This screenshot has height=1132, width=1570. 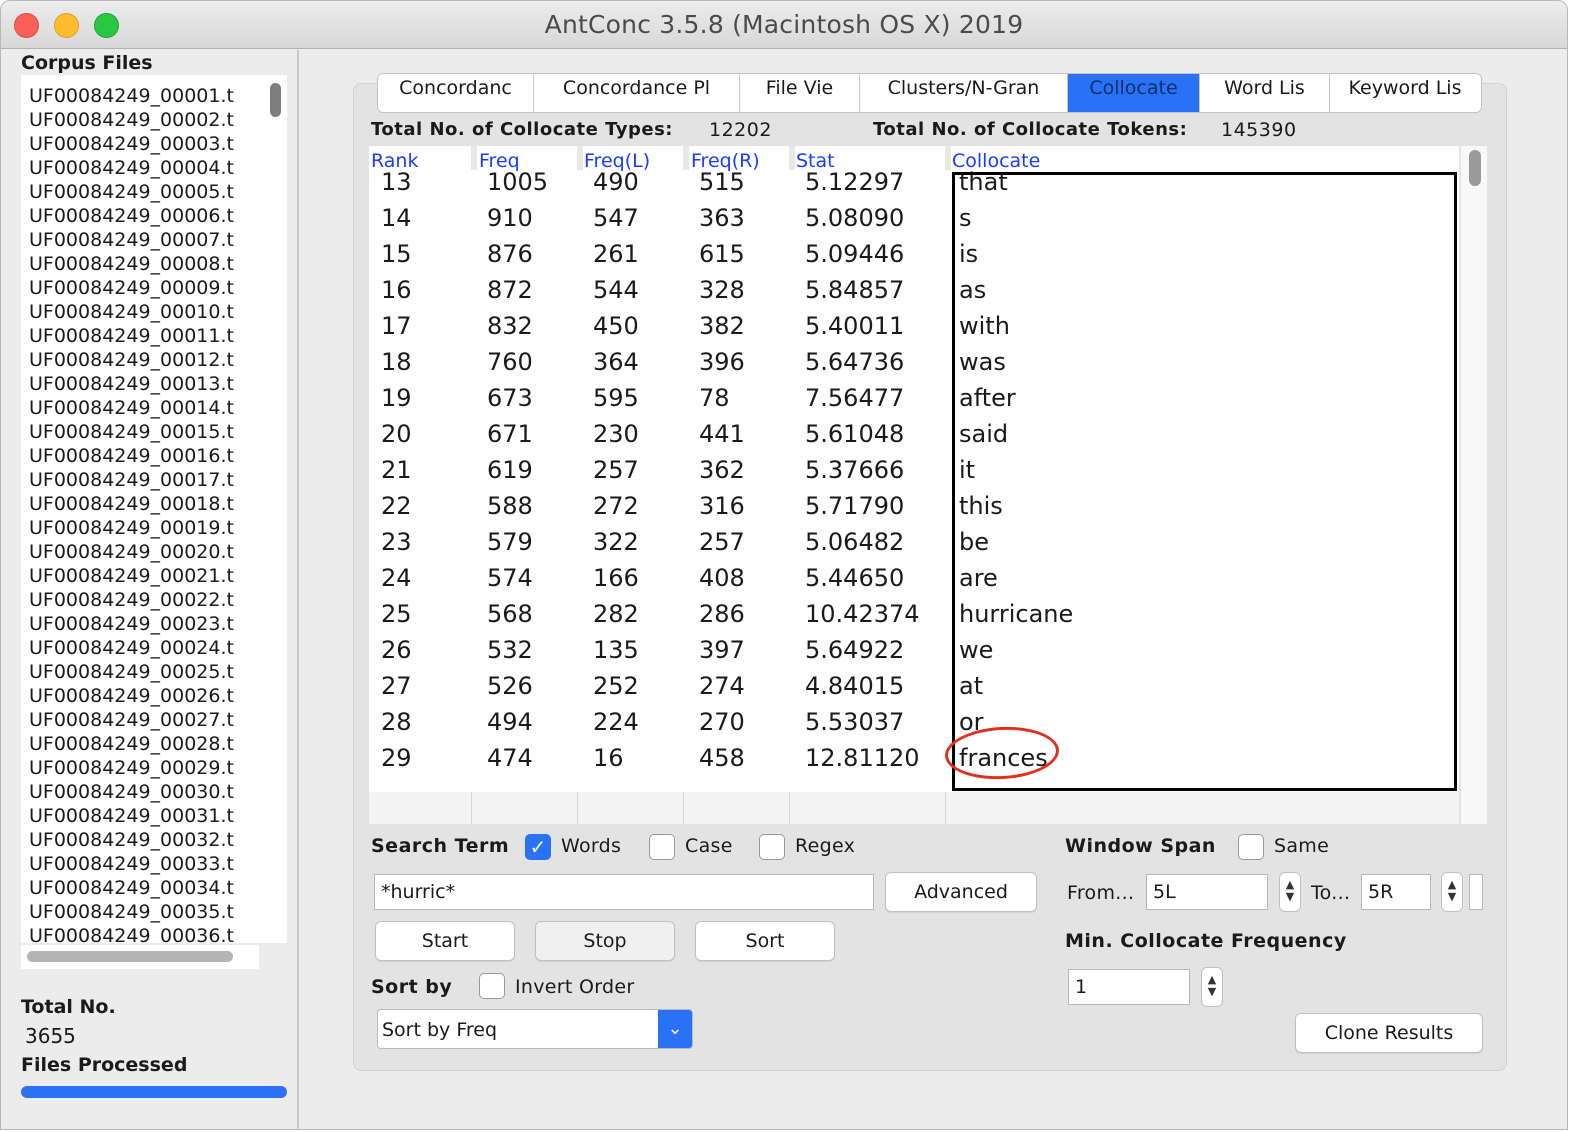 I want to click on corpus-file-item: UF00084249_00019.t, so click(x=131, y=528).